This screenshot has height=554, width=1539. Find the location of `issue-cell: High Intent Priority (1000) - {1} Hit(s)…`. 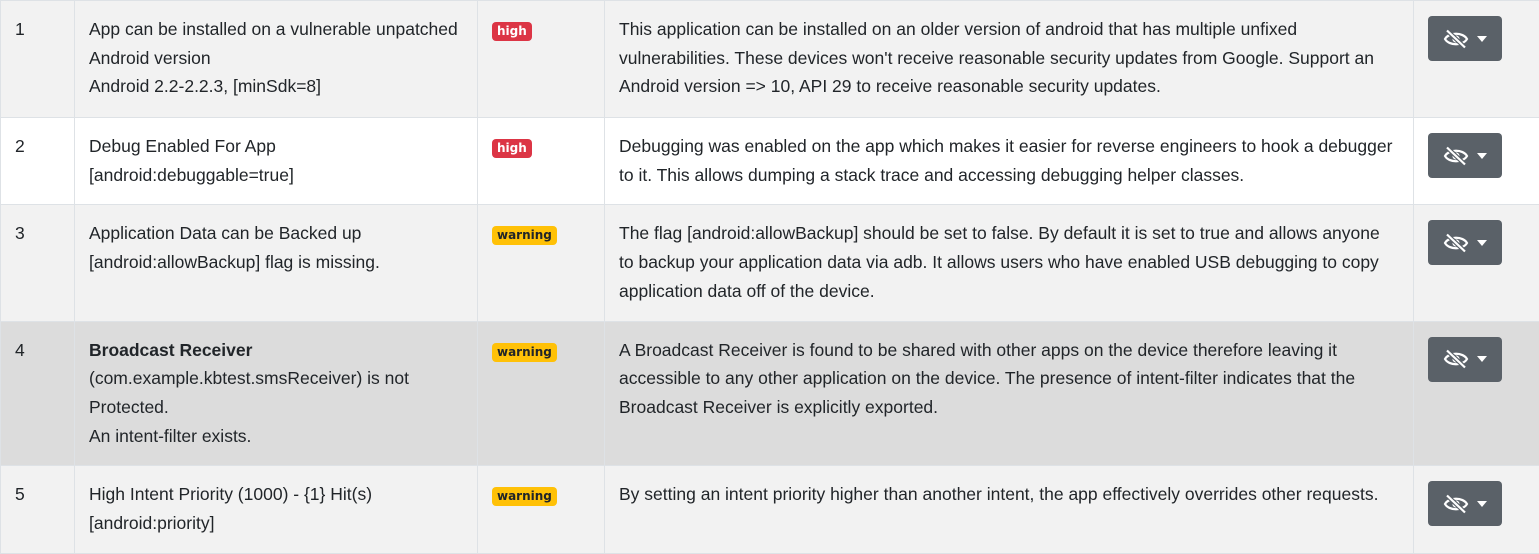

issue-cell: High Intent Priority (1000) - {1} Hit(s)… is located at coordinates (276, 510).